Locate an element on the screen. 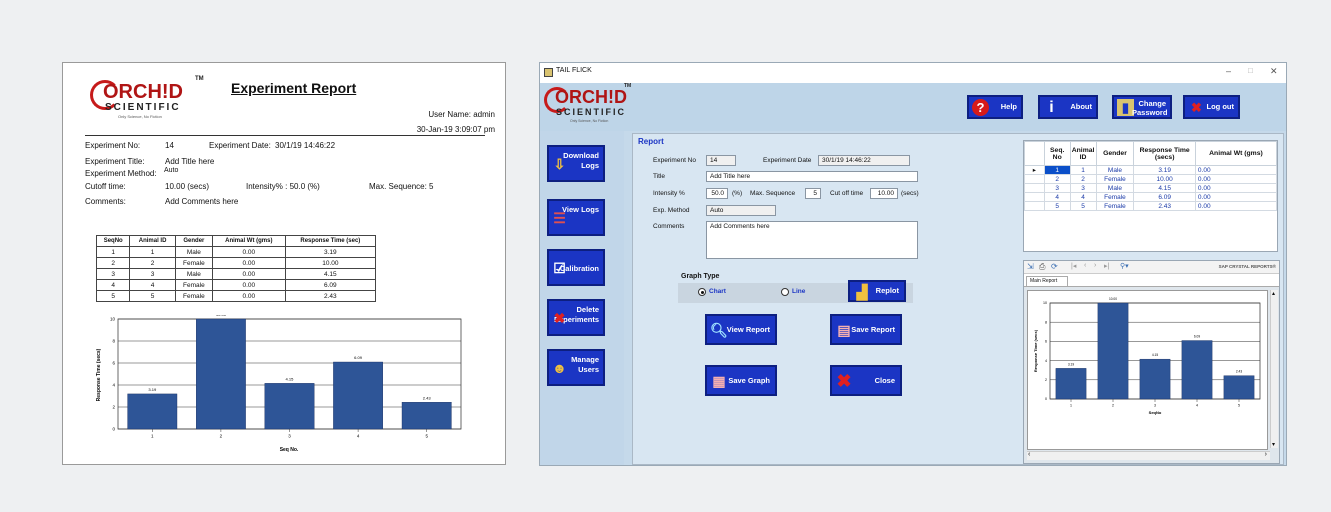 This screenshot has height=512, width=1331. vertical-scrollbar: ▴ ▾ is located at coordinates (1274, 369).